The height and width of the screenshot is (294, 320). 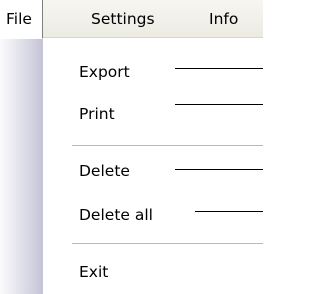 I want to click on menu-file: File, so click(x=21, y=19).